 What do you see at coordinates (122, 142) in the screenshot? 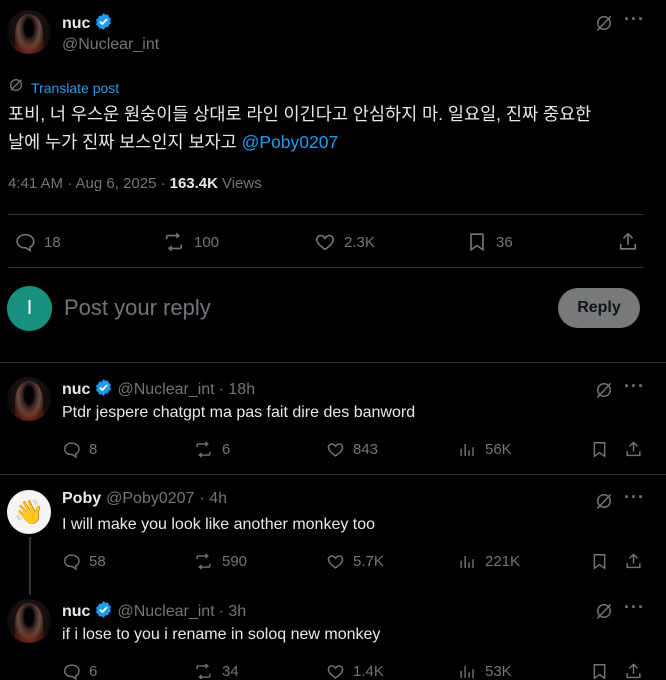
I see `post-text-line2: 날에 누가 진짜 보스인지 보자고` at bounding box center [122, 142].